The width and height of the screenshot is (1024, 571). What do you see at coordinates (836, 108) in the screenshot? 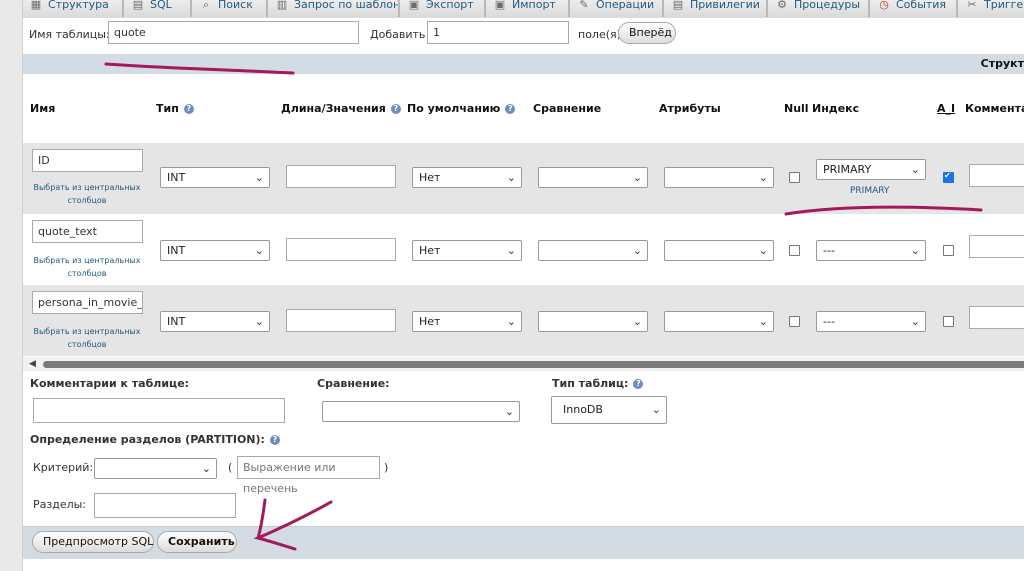
I see `header-index: Индекс` at bounding box center [836, 108].